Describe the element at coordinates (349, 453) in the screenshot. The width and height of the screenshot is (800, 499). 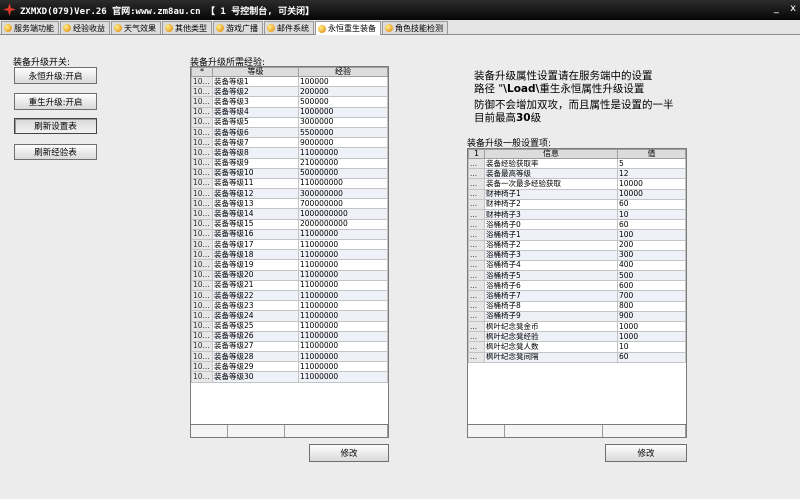
I see `exp-modify-button: 修改` at that location.